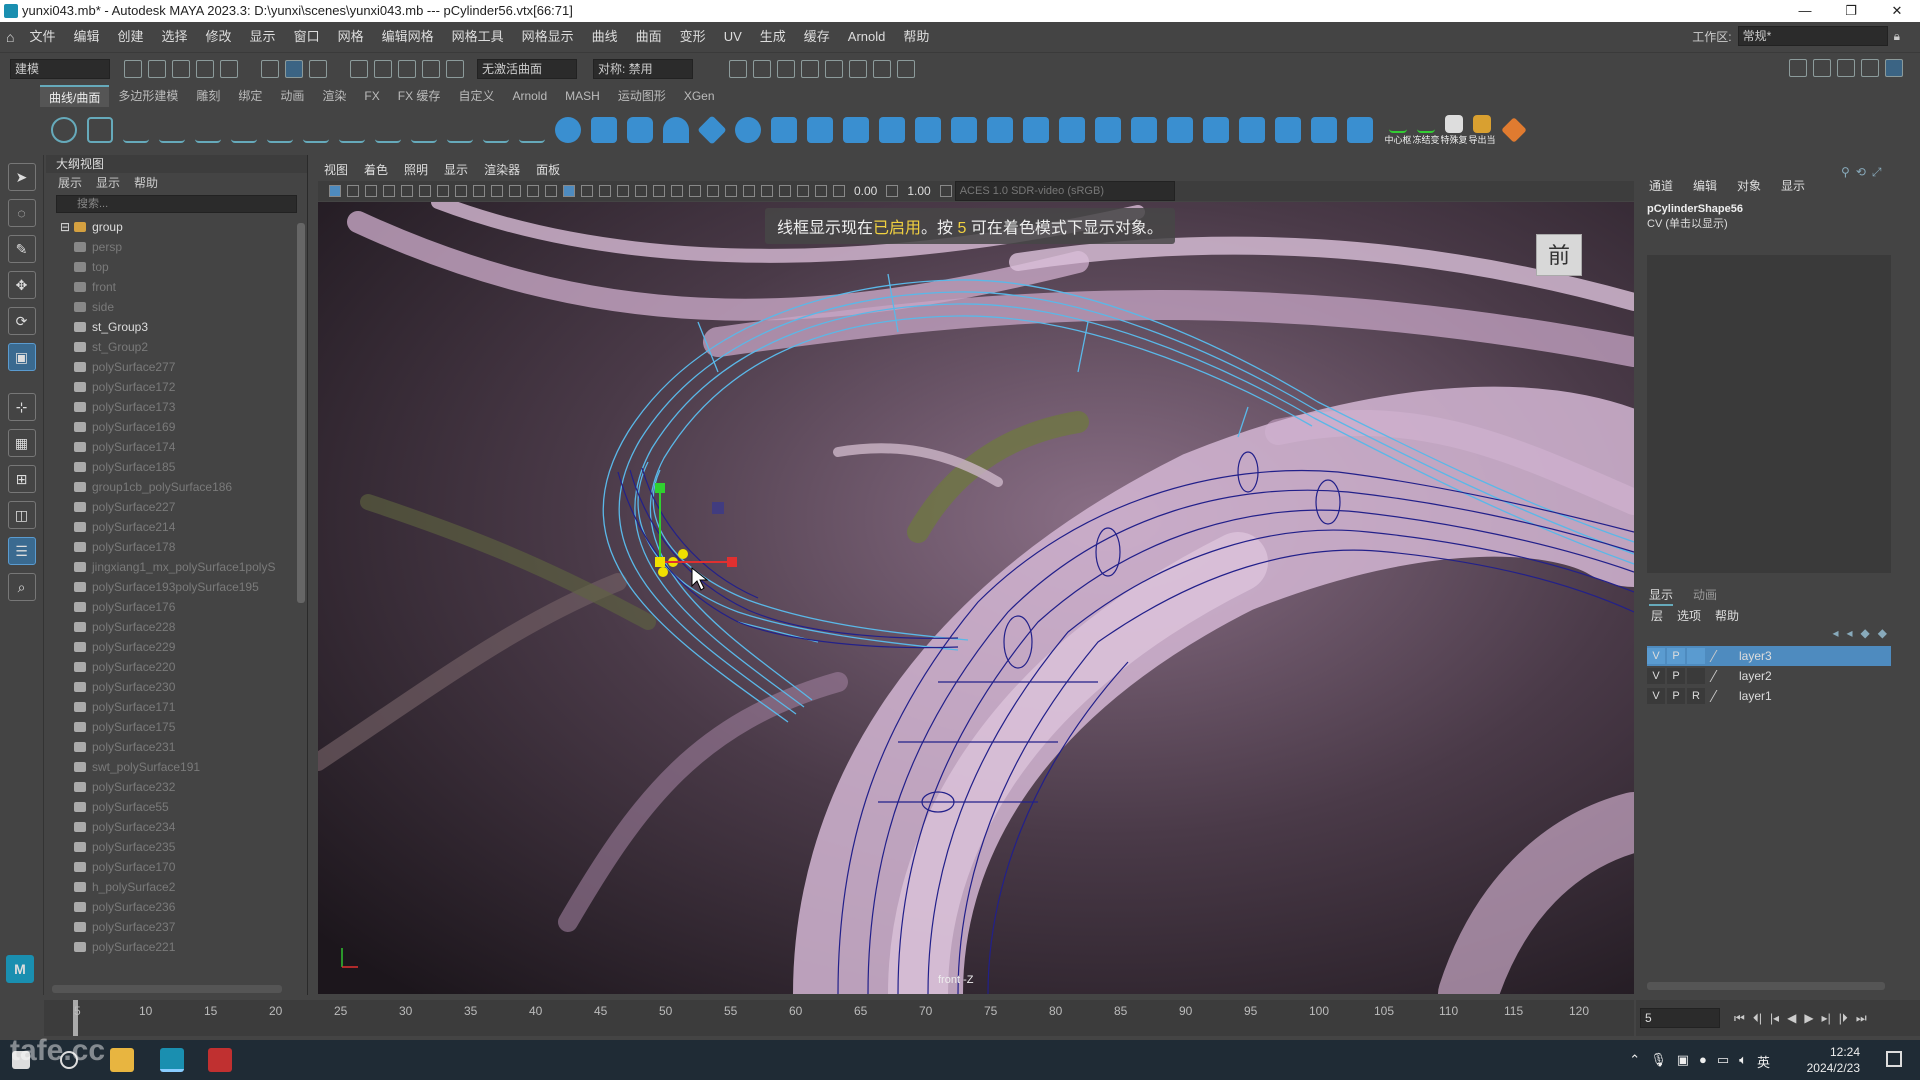 The height and width of the screenshot is (1080, 1920). I want to click on shadows-icon, so click(677, 191).